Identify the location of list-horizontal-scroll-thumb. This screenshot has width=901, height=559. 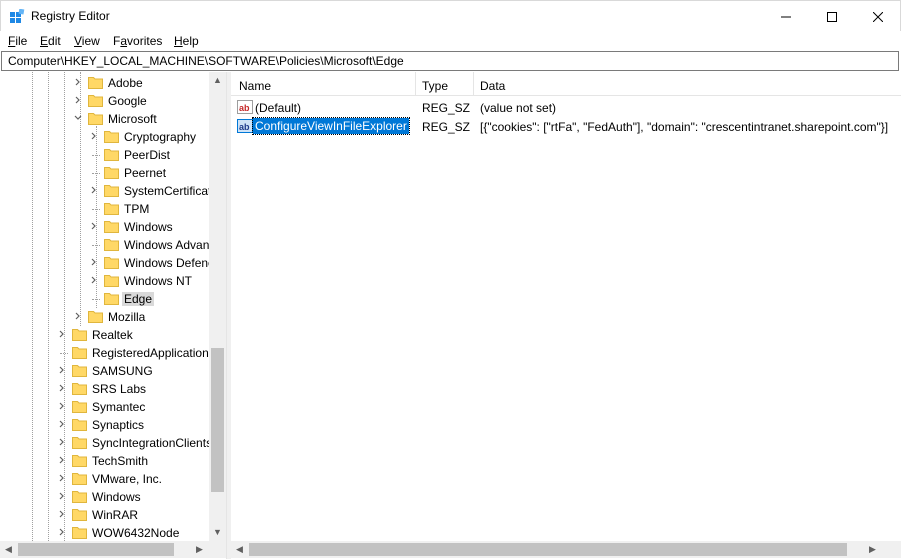
(548, 549).